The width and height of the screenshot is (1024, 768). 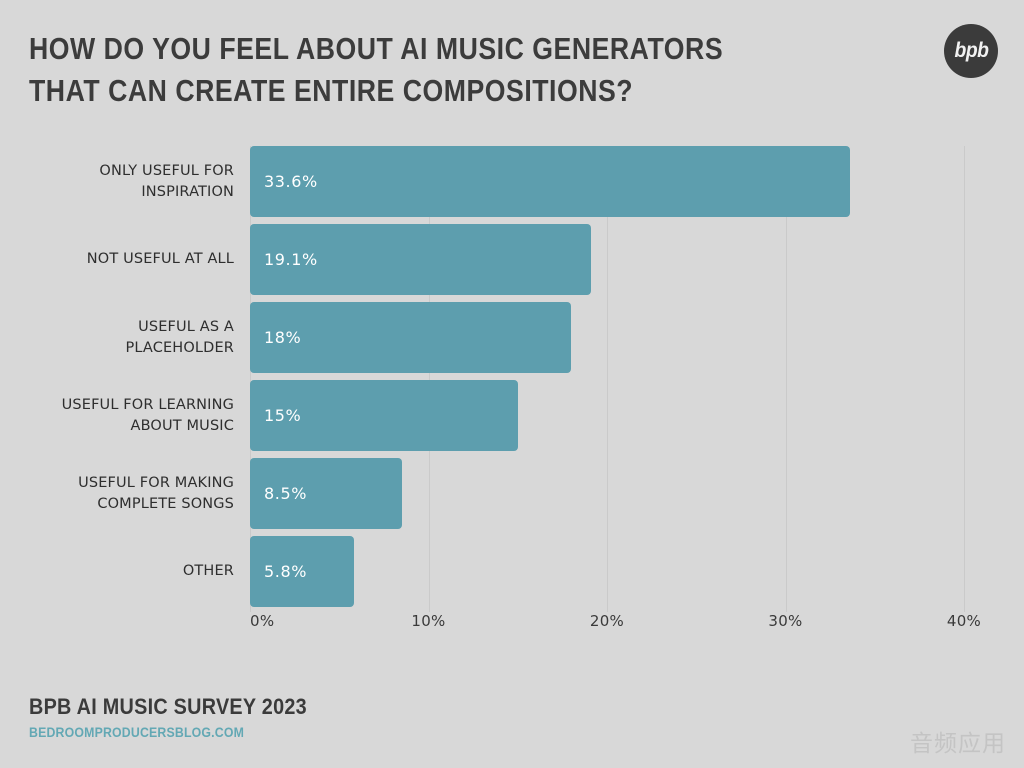 What do you see at coordinates (550, 181) in the screenshot?
I see `bar-1: 33.6%` at bounding box center [550, 181].